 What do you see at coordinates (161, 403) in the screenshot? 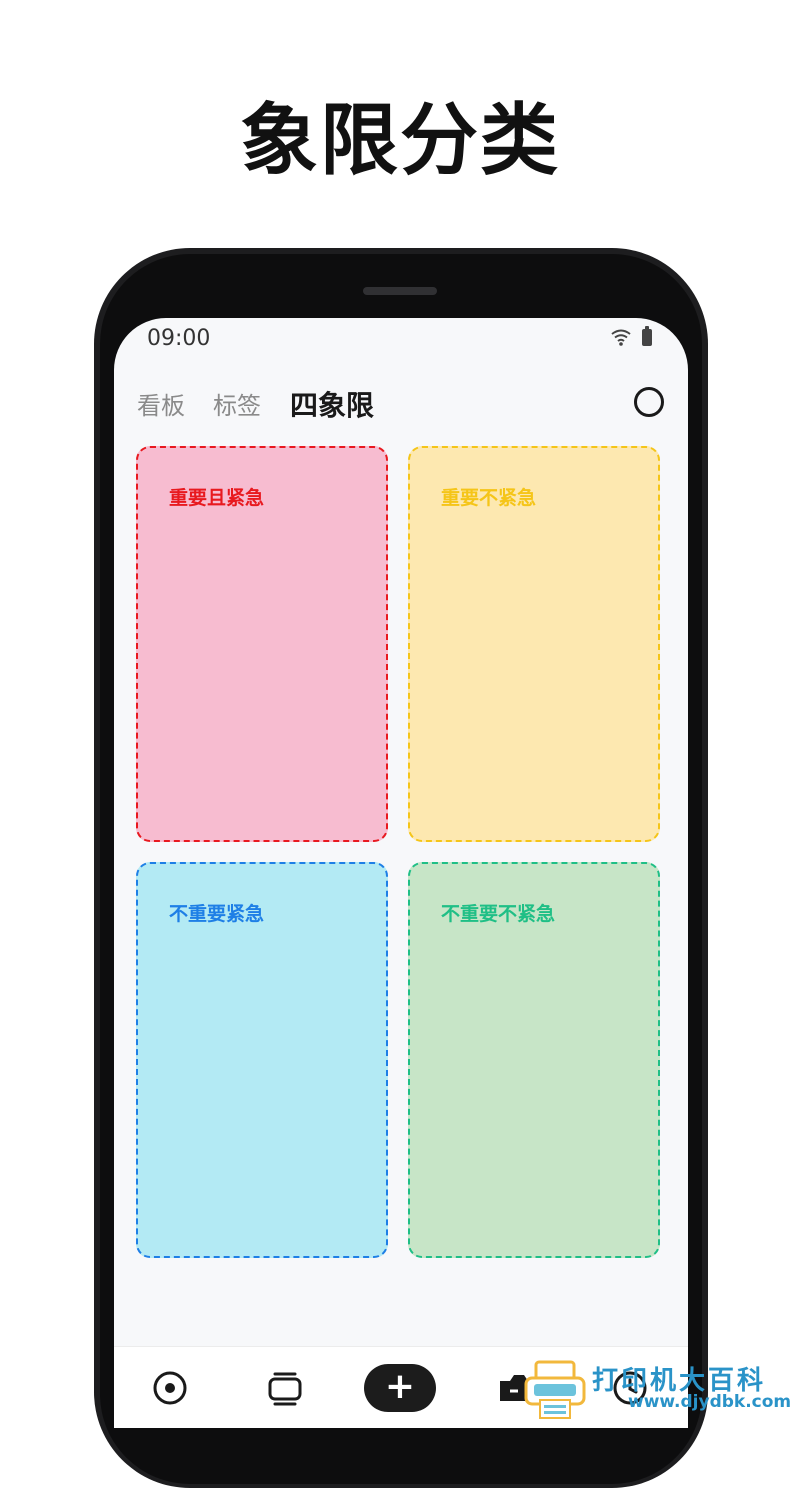
I see `tab-kanban: 看板` at bounding box center [161, 403].